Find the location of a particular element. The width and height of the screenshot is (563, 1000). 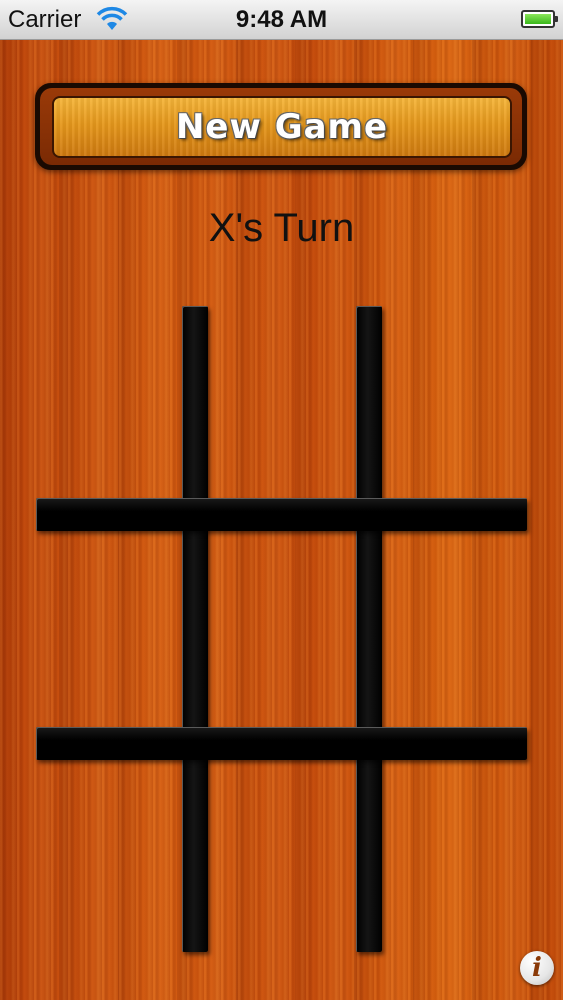

info-button: i is located at coordinates (537, 968).